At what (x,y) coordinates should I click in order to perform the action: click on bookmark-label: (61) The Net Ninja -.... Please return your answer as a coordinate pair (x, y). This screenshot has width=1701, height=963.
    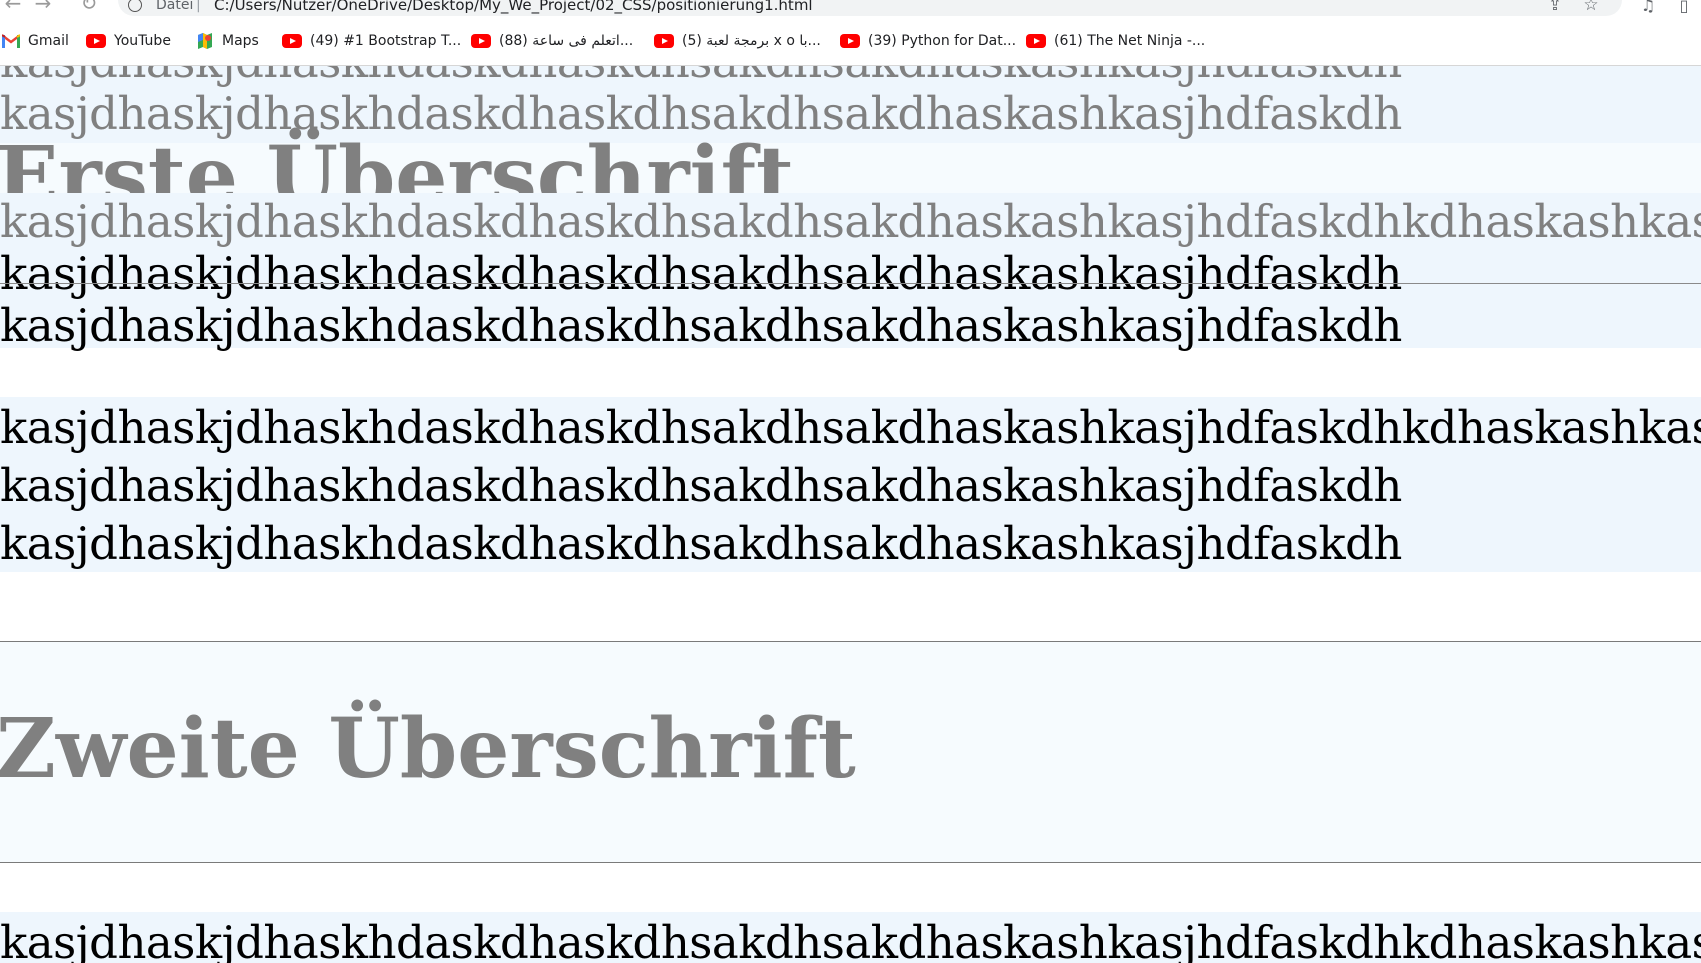
    Looking at the image, I should click on (1130, 41).